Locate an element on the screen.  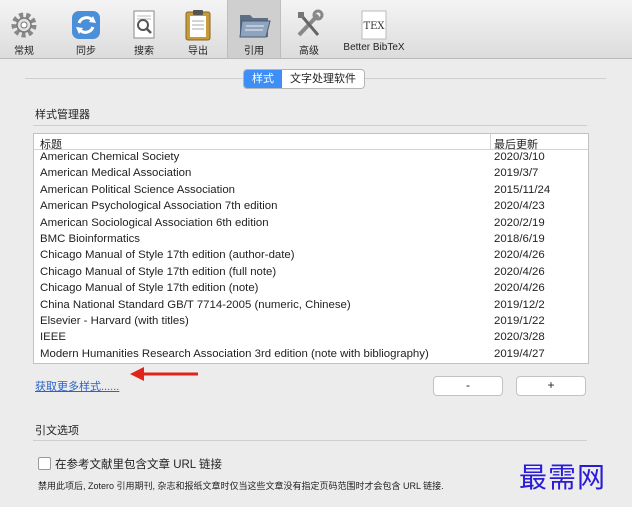
toolbar-general: 常规 is located at coordinates (24, 30).